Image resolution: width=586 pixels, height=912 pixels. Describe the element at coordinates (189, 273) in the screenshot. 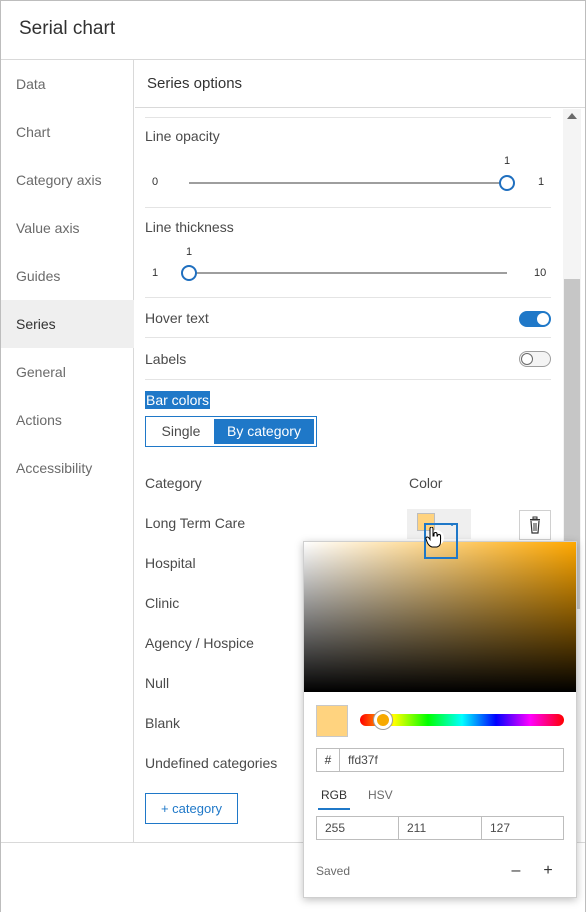

I see `line-thickness-thumb` at that location.